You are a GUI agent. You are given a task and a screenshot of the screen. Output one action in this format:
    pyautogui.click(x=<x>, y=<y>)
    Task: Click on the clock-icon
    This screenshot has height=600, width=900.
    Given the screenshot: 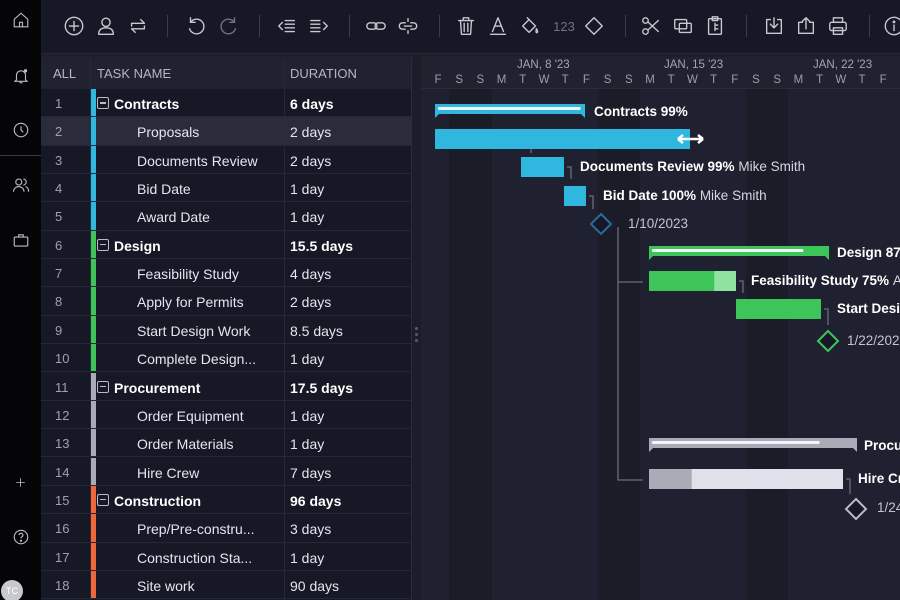 What is the action you would take?
    pyautogui.click(x=20, y=130)
    